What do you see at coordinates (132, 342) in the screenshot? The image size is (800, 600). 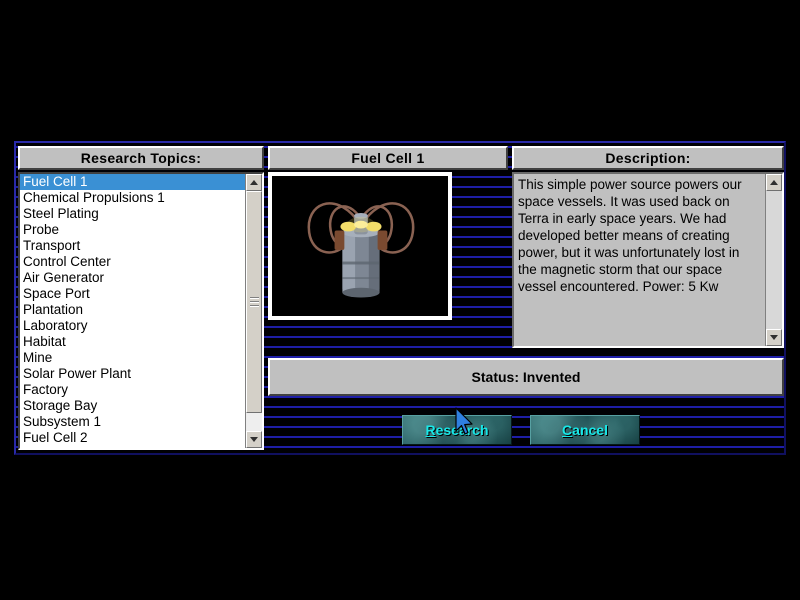 I see `topics-list-item: Habitat` at bounding box center [132, 342].